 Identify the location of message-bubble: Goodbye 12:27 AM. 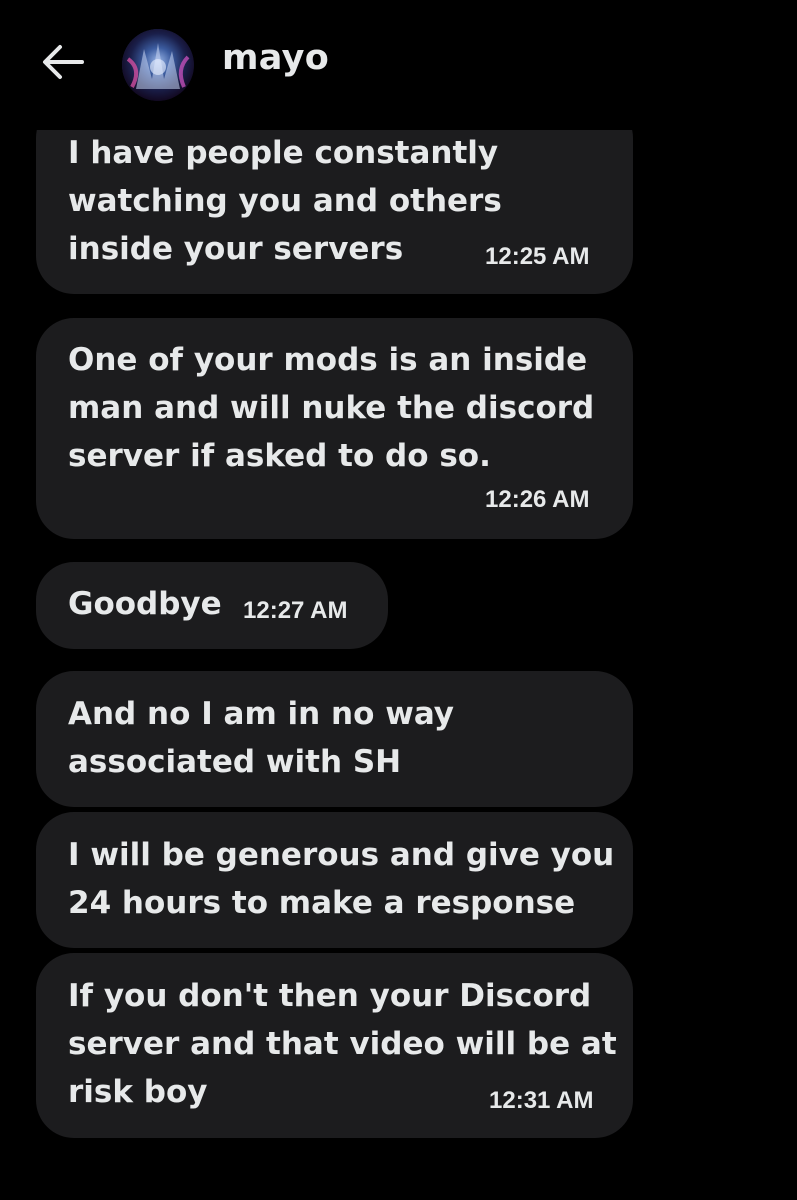
(212, 605).